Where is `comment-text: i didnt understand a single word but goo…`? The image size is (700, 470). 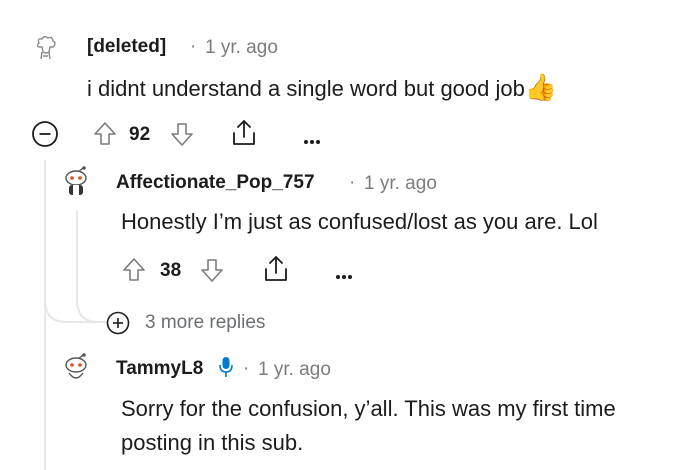 comment-text: i didnt understand a single word but goo… is located at coordinates (306, 88).